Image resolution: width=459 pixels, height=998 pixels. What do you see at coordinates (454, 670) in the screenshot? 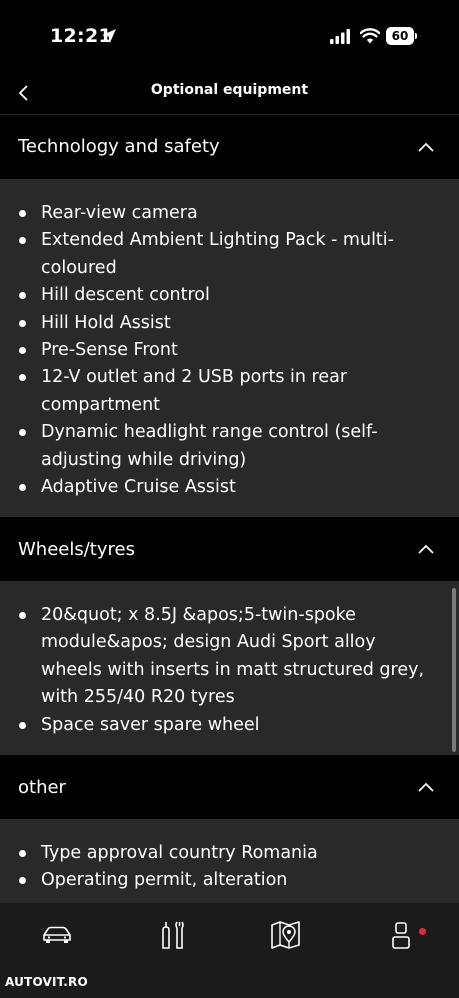
I see `scrollbar` at bounding box center [454, 670].